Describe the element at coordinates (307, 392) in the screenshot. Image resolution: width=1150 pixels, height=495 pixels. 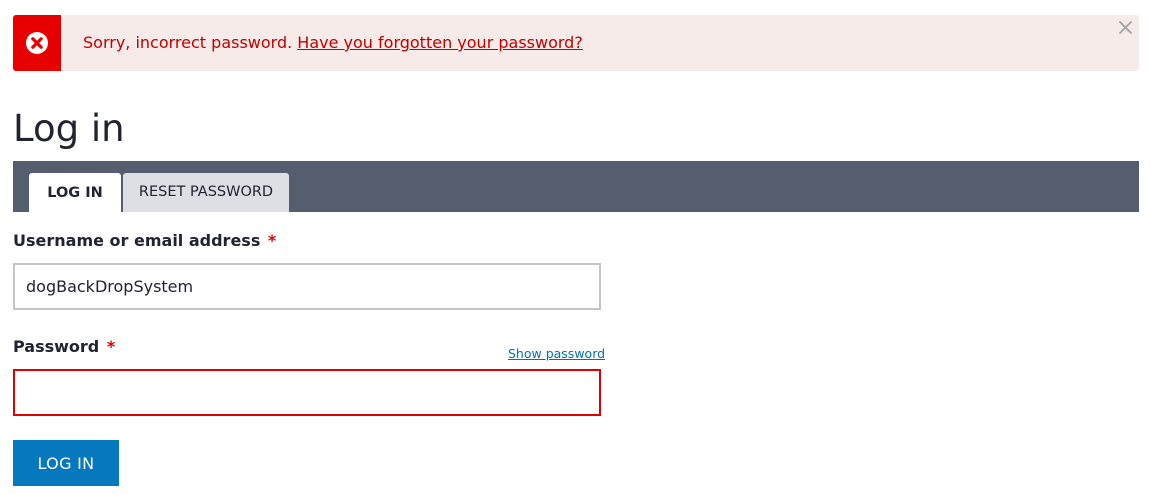
I see `password-input` at that location.